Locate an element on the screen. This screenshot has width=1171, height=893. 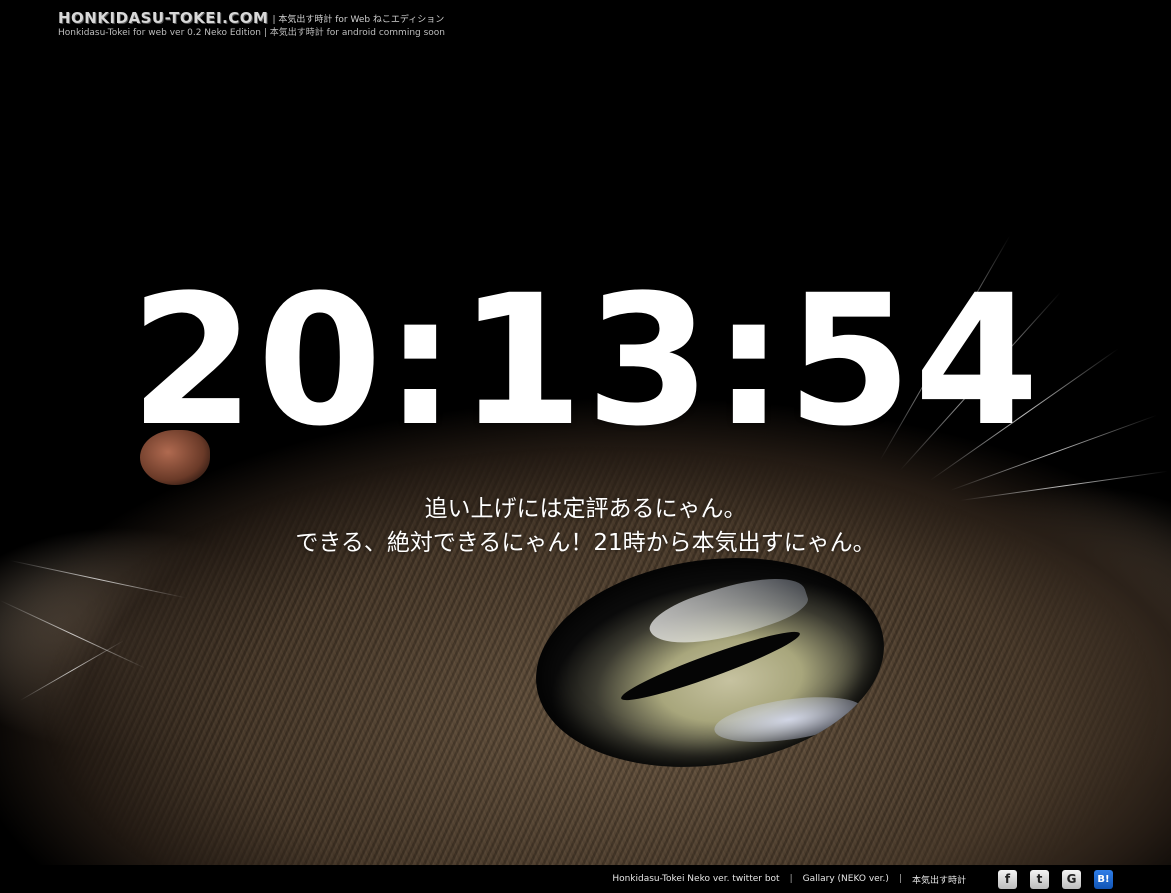
twitter-icon: t is located at coordinates (1039, 879).